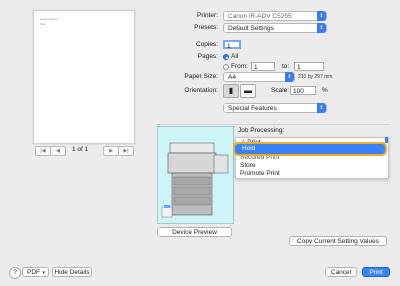  I want to click on first-page-button: |◀, so click(43, 151).